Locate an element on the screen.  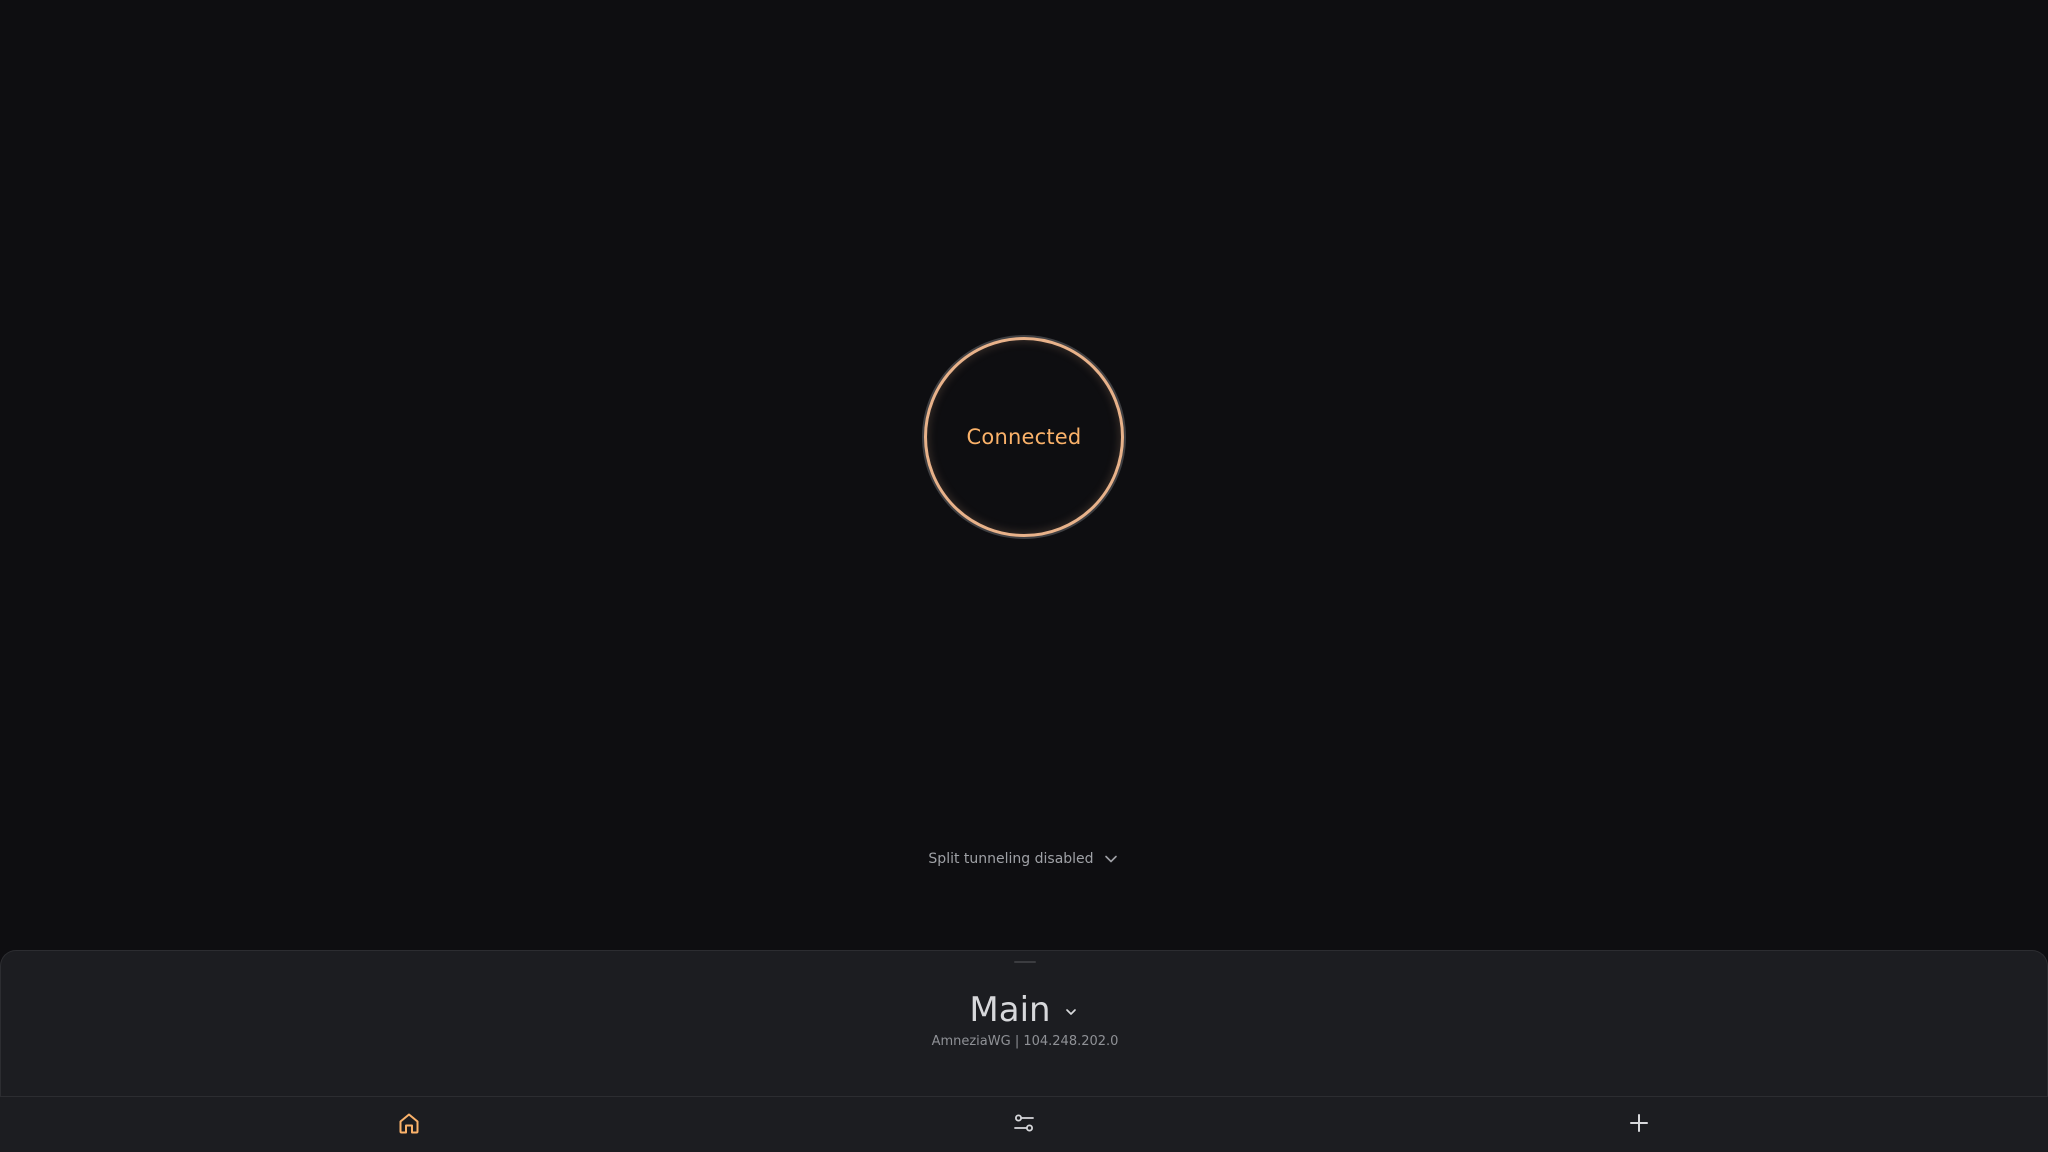
settings-sliders-icon is located at coordinates (1024, 1125).